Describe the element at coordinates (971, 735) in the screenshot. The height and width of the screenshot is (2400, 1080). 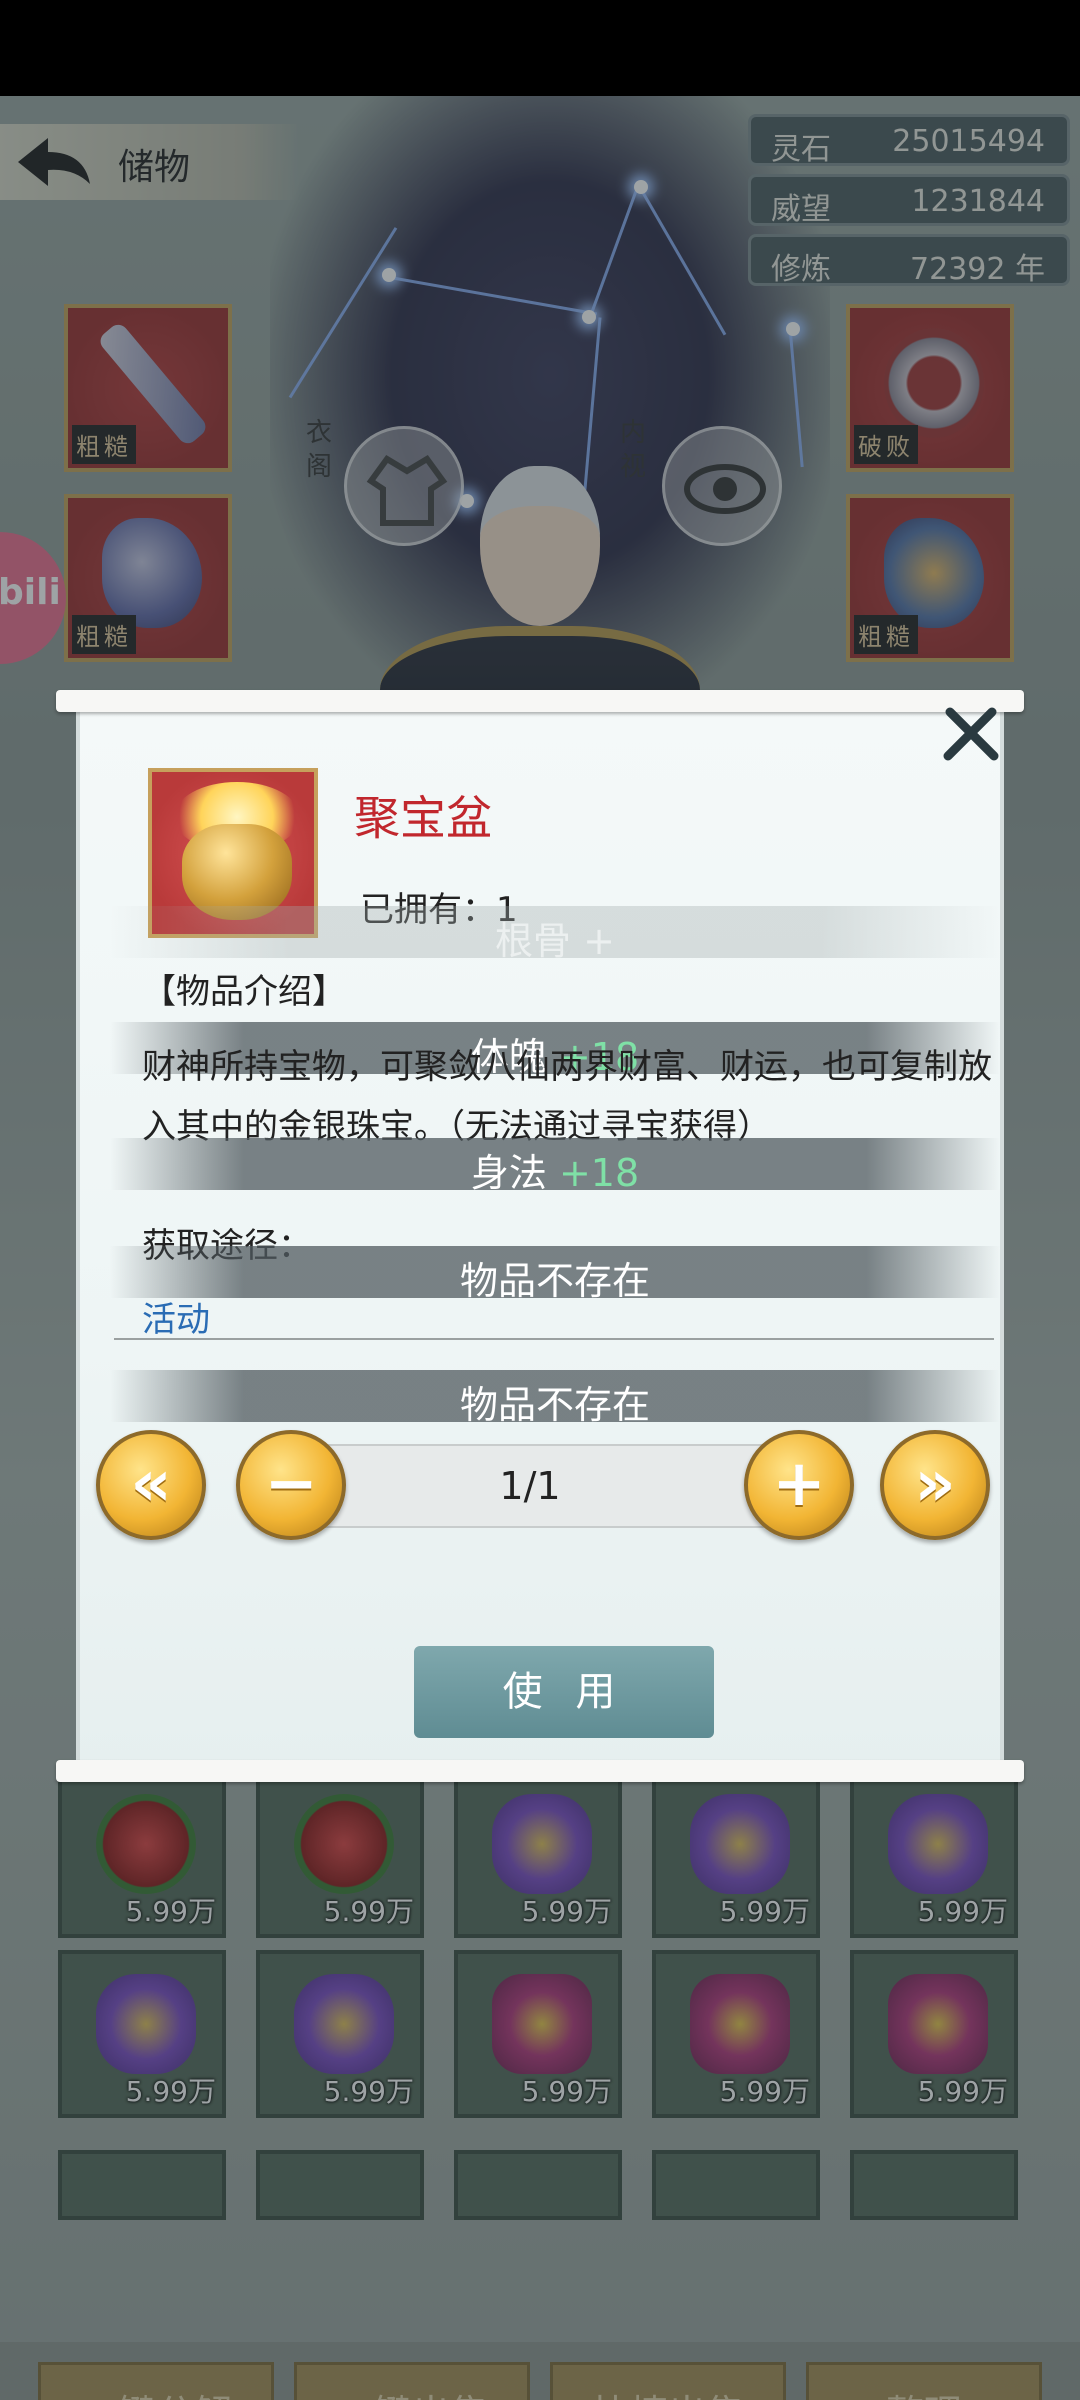
I see `close-icon` at that location.